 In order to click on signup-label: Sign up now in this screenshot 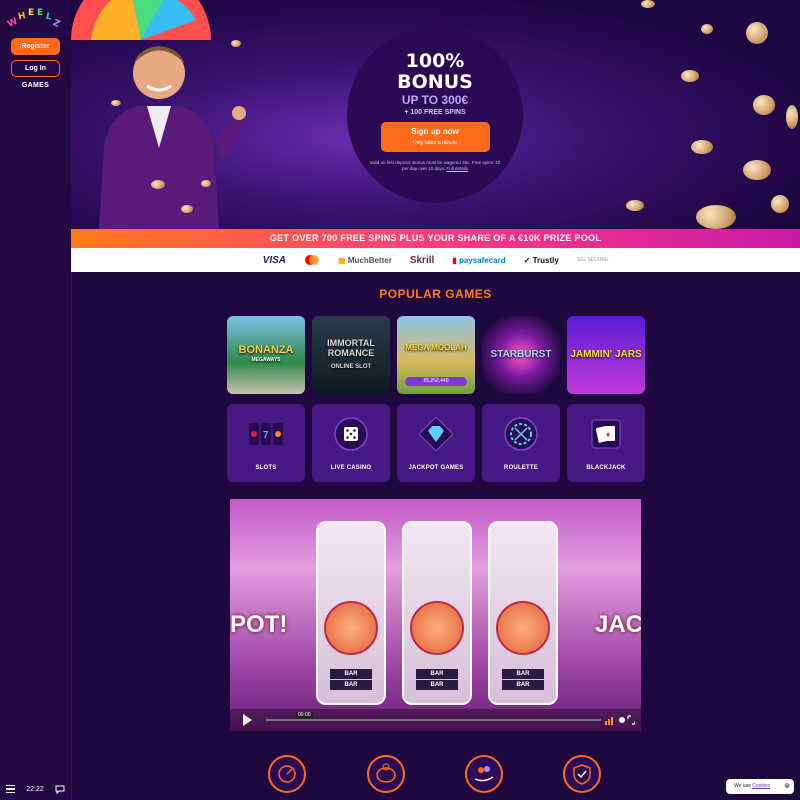, I will do `click(435, 131)`.